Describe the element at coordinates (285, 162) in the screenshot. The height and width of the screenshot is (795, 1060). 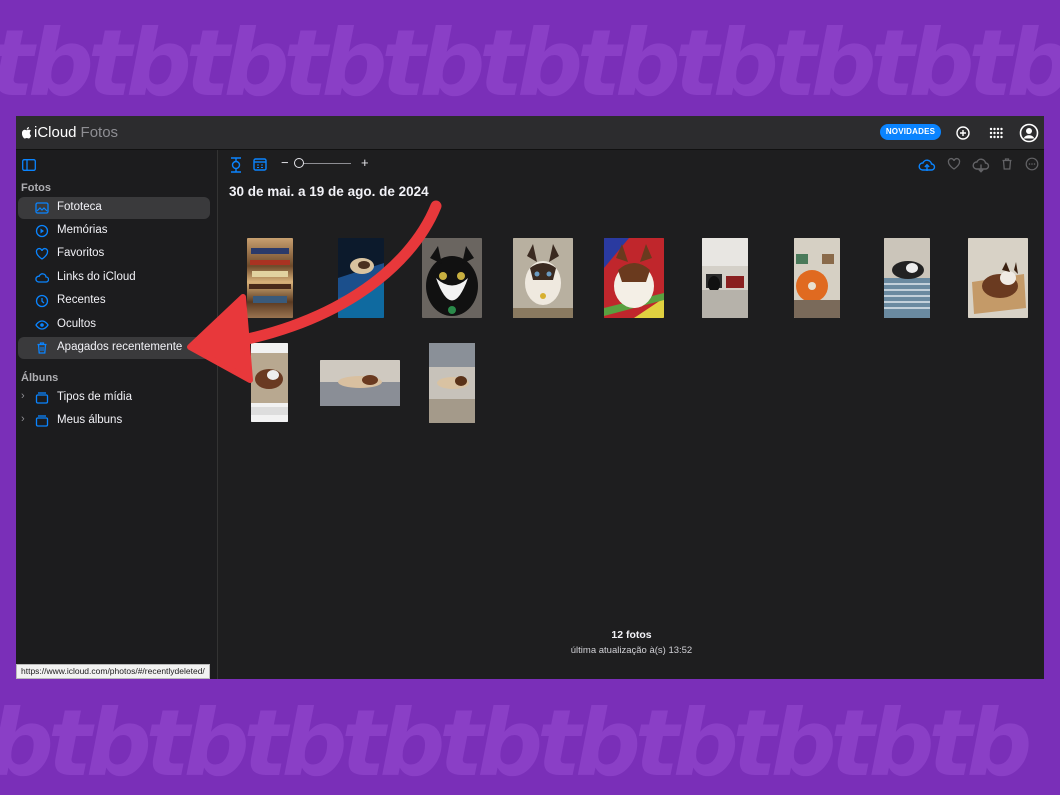
I see `zoom-out-button: −` at that location.